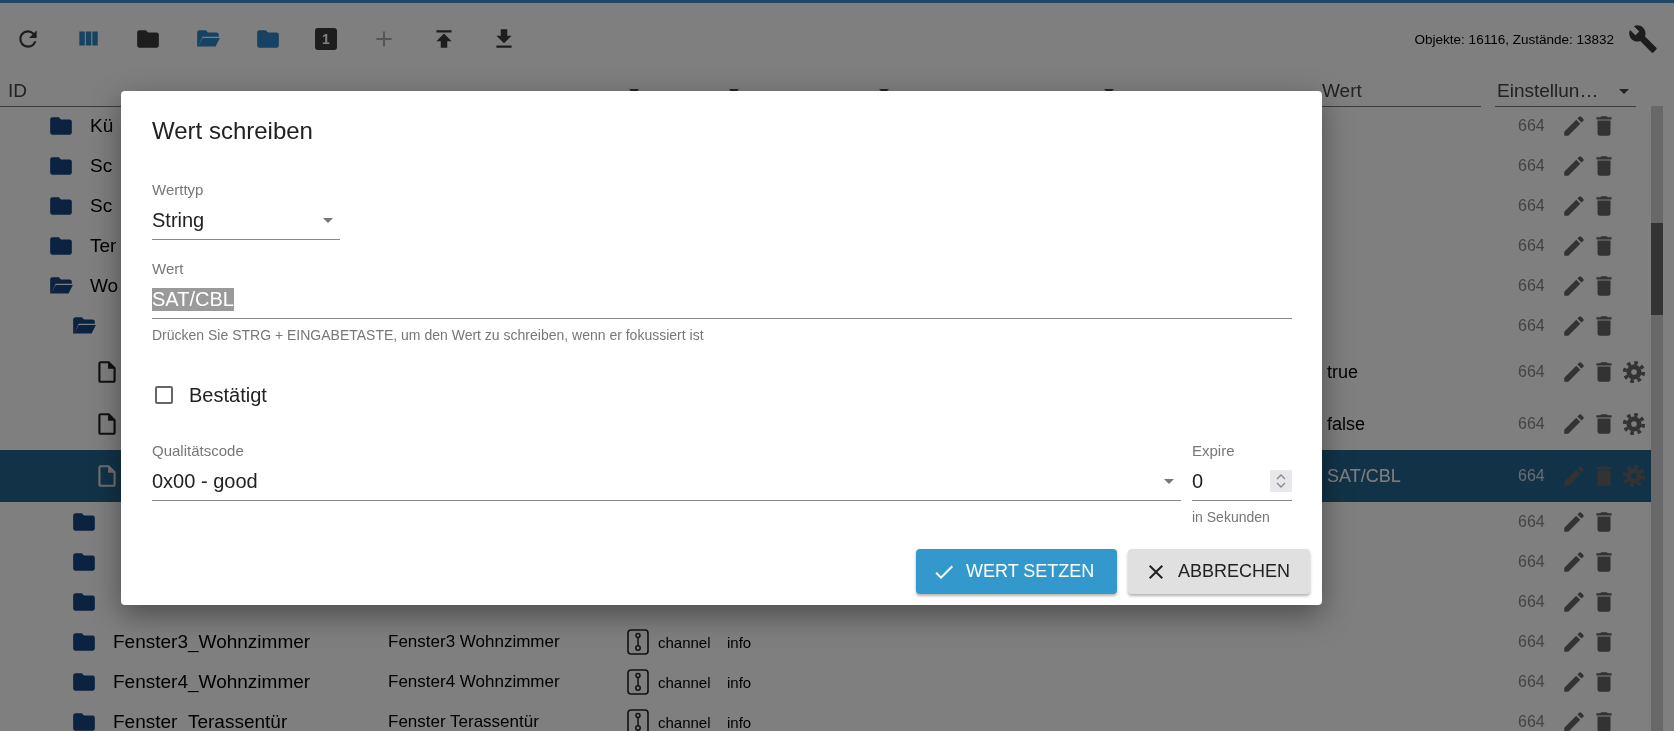 Image resolution: width=1674 pixels, height=731 pixels. I want to click on object-id: Fenster4_Wohnzimmer, so click(212, 682).